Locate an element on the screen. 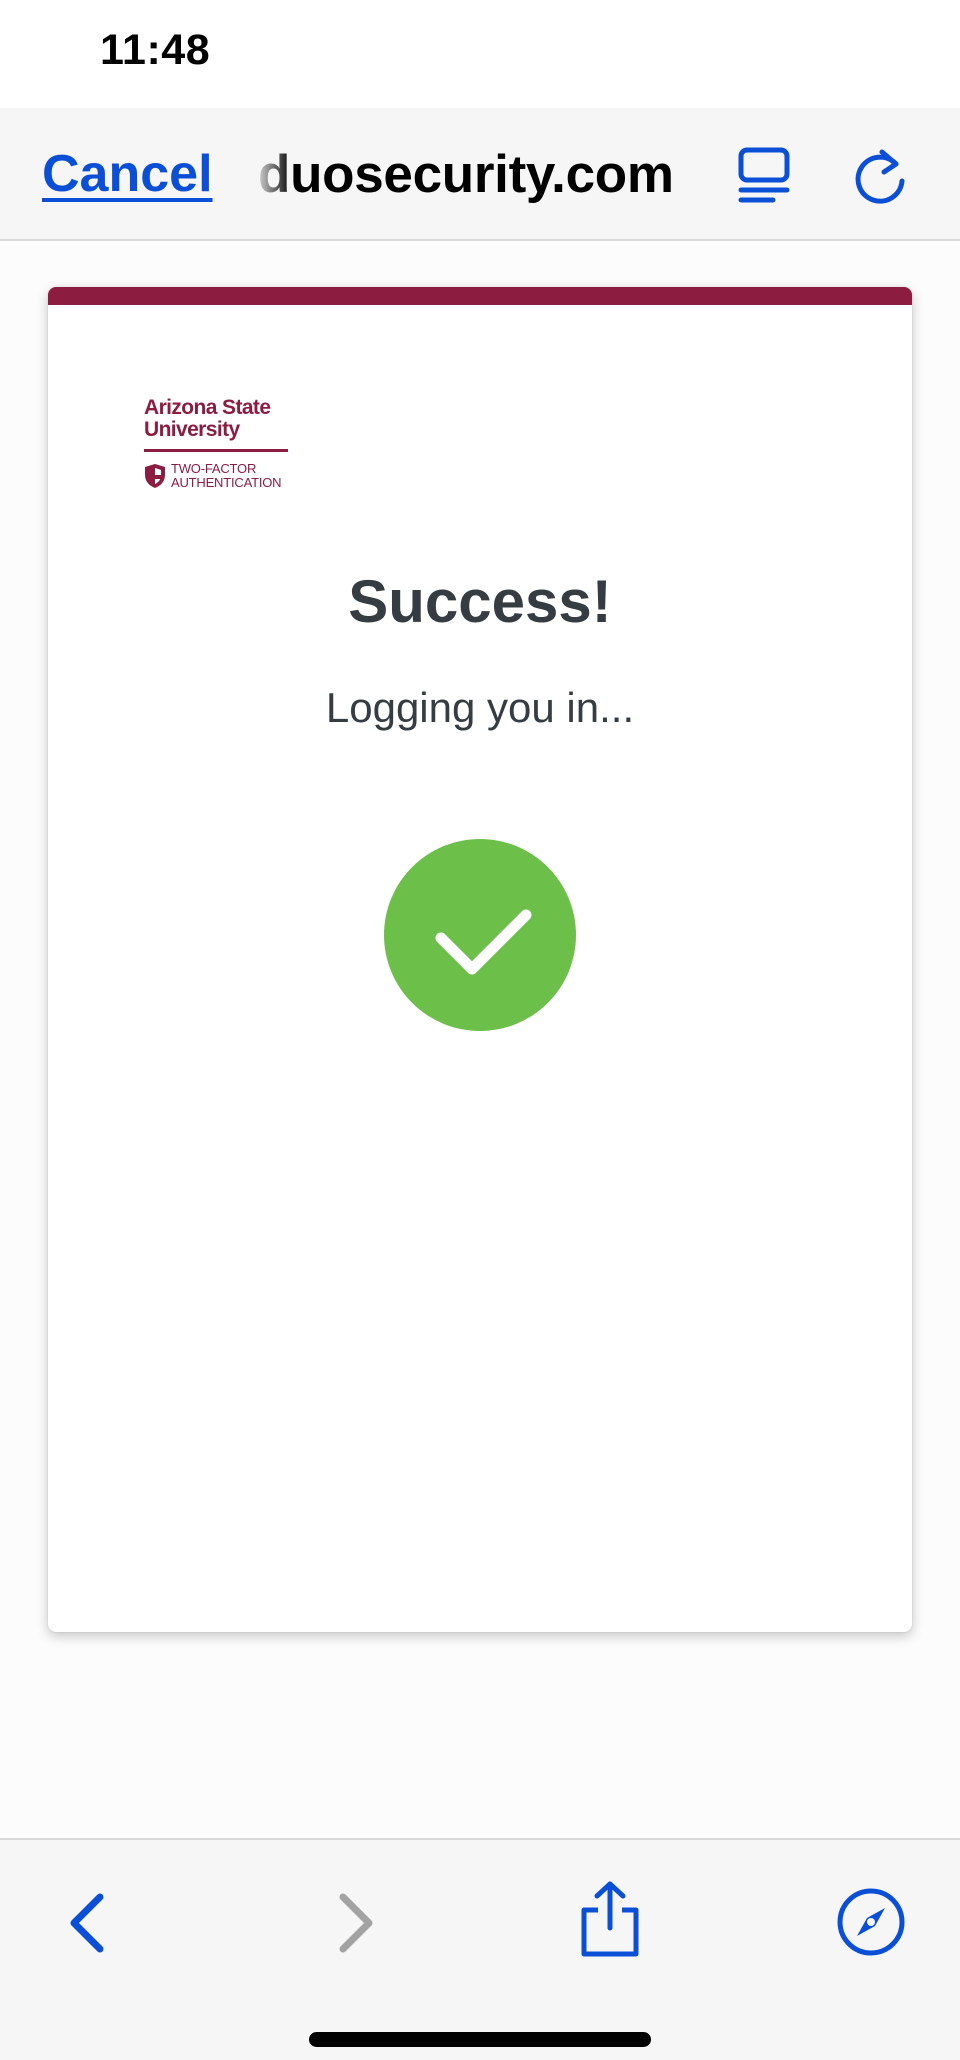  logo-subtitle: TWO-FACTOR AUTHENTICATION is located at coordinates (224, 477).